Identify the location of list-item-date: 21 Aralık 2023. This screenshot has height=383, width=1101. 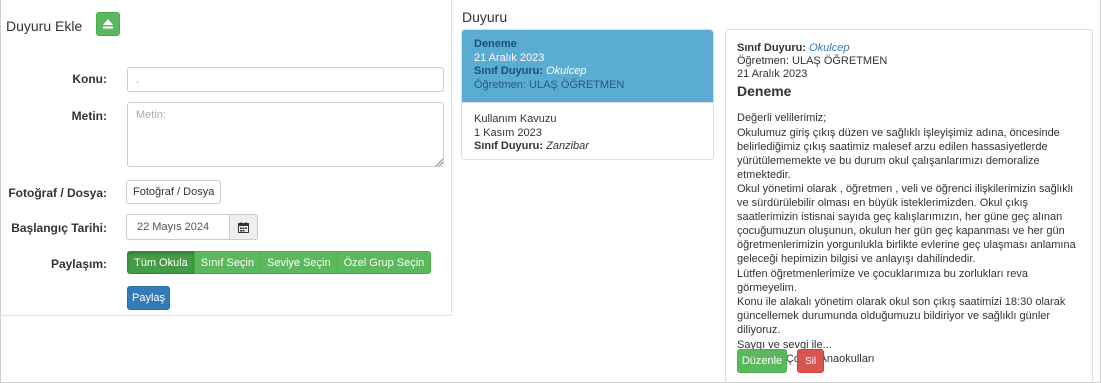
(509, 57).